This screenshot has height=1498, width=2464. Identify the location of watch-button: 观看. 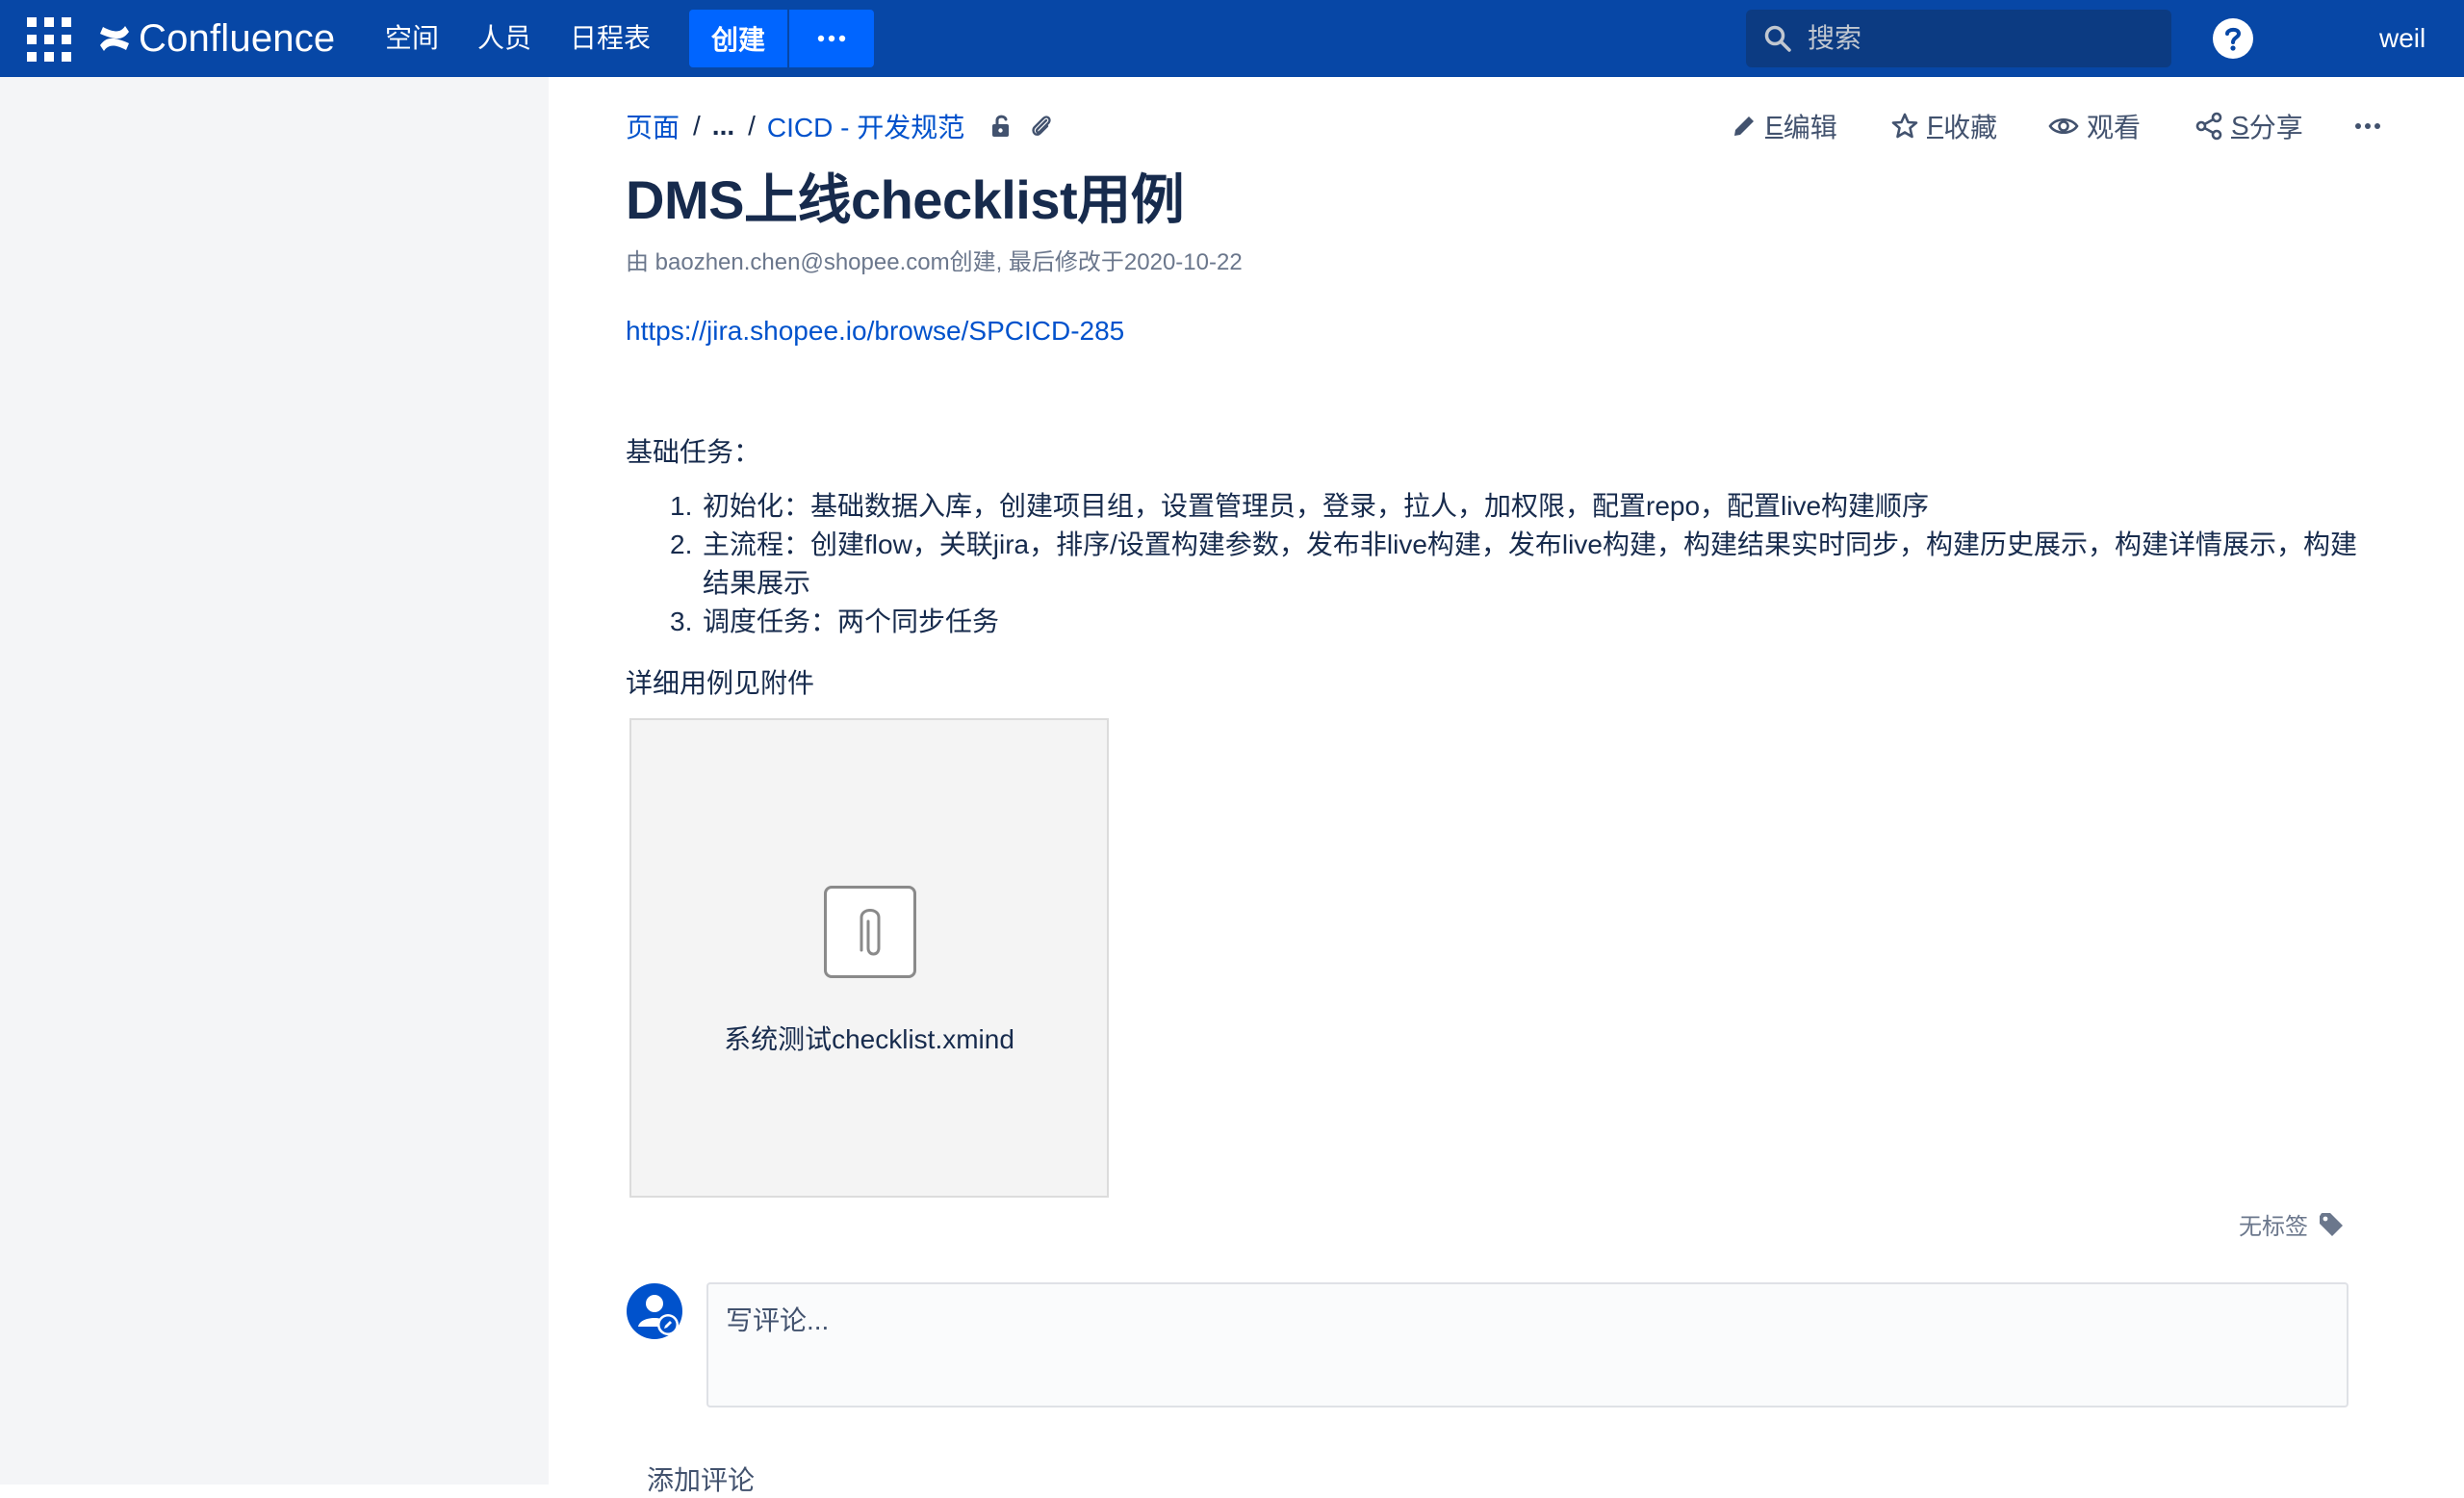
(2094, 126).